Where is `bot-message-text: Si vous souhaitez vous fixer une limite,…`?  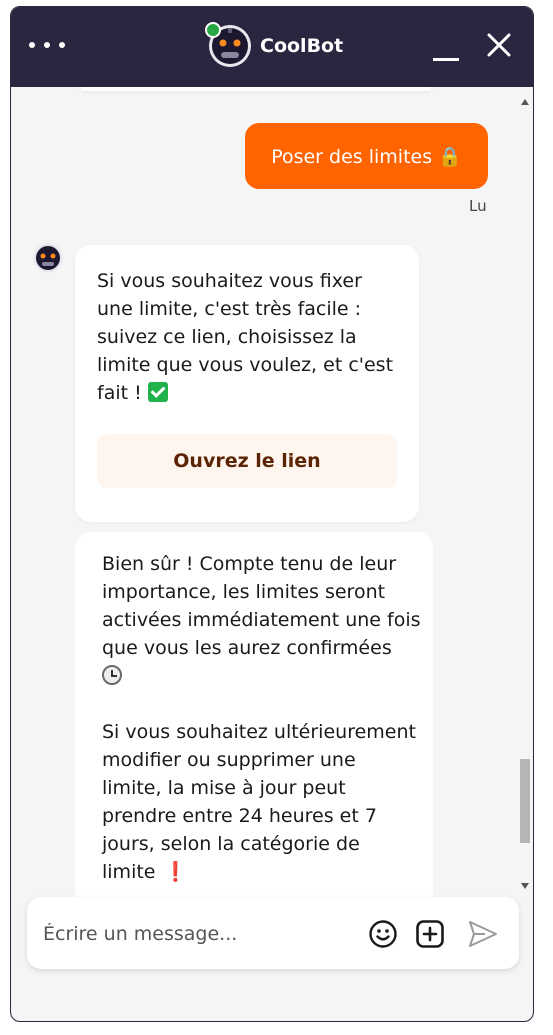 bot-message-text: Si vous souhaitez vous fixer une limite,… is located at coordinates (249, 337).